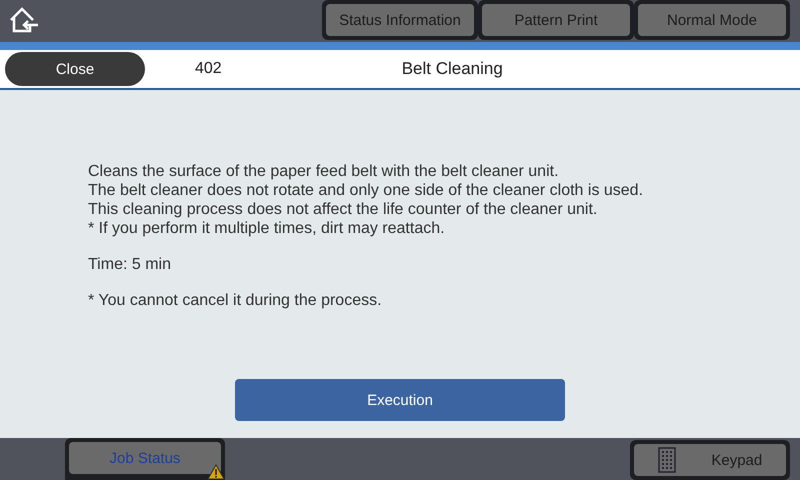 The width and height of the screenshot is (800, 480). I want to click on close-button: Close, so click(75, 69).